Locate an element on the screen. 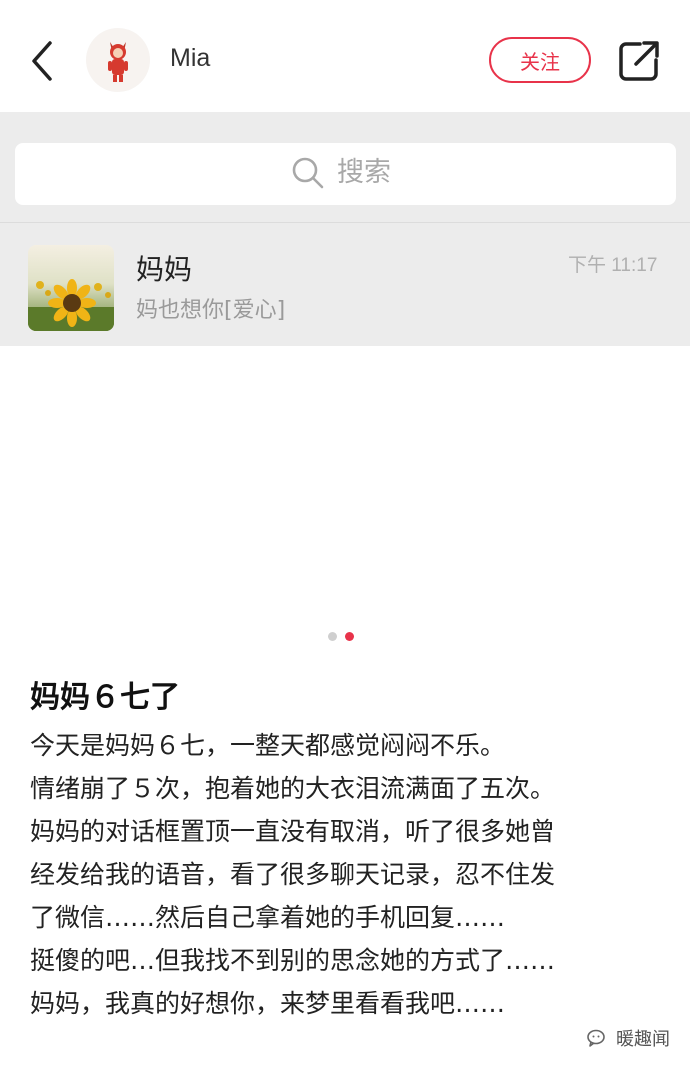  top-bar: Mia 关注 is located at coordinates (345, 56).